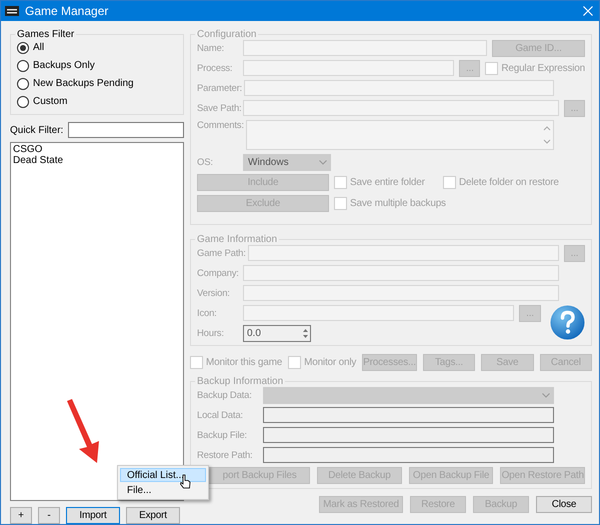 The width and height of the screenshot is (600, 525). I want to click on list-button: Import, so click(93, 515).